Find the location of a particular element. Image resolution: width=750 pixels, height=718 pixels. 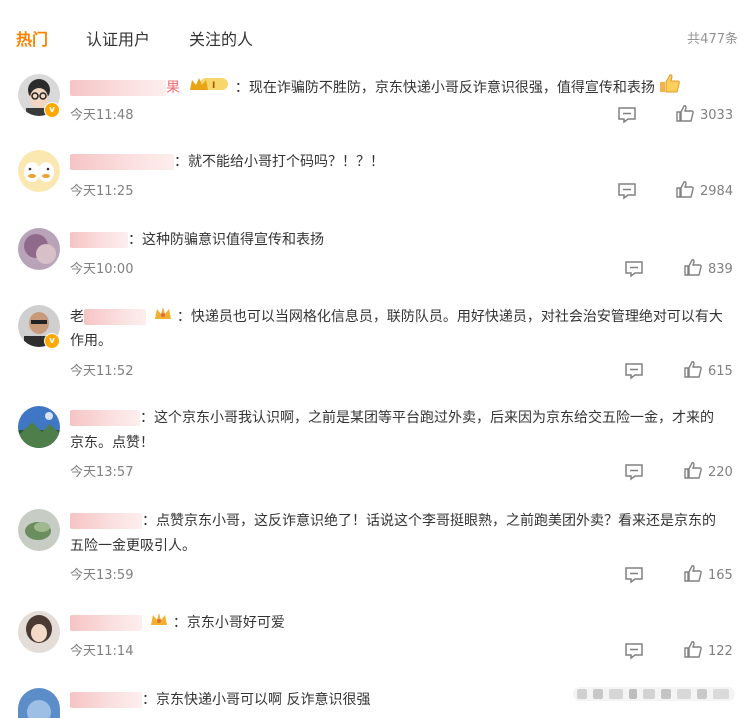

tab-hot: 热门 is located at coordinates (32, 38).